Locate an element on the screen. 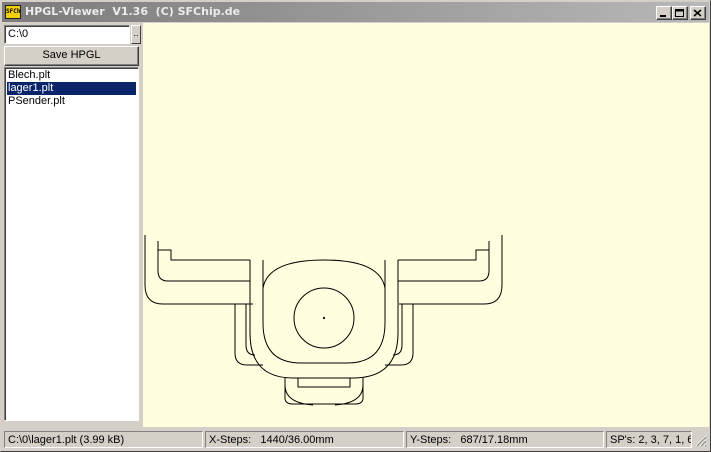  close-icon is located at coordinates (697, 13).